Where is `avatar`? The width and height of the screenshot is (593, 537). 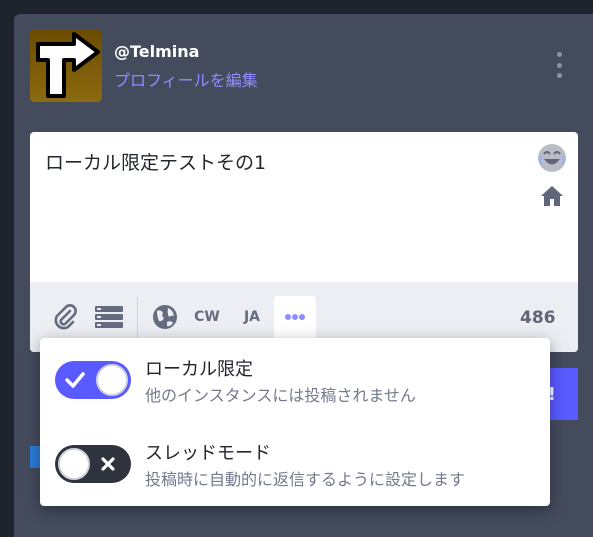
avatar is located at coordinates (66, 66).